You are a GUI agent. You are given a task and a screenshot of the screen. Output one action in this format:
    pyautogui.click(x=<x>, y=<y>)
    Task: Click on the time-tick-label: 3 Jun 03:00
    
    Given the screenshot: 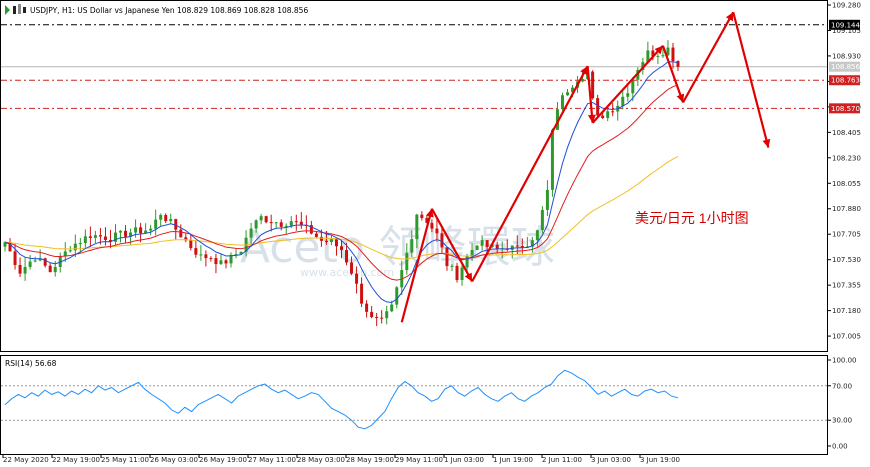 What is the action you would take?
    pyautogui.click(x=611, y=460)
    